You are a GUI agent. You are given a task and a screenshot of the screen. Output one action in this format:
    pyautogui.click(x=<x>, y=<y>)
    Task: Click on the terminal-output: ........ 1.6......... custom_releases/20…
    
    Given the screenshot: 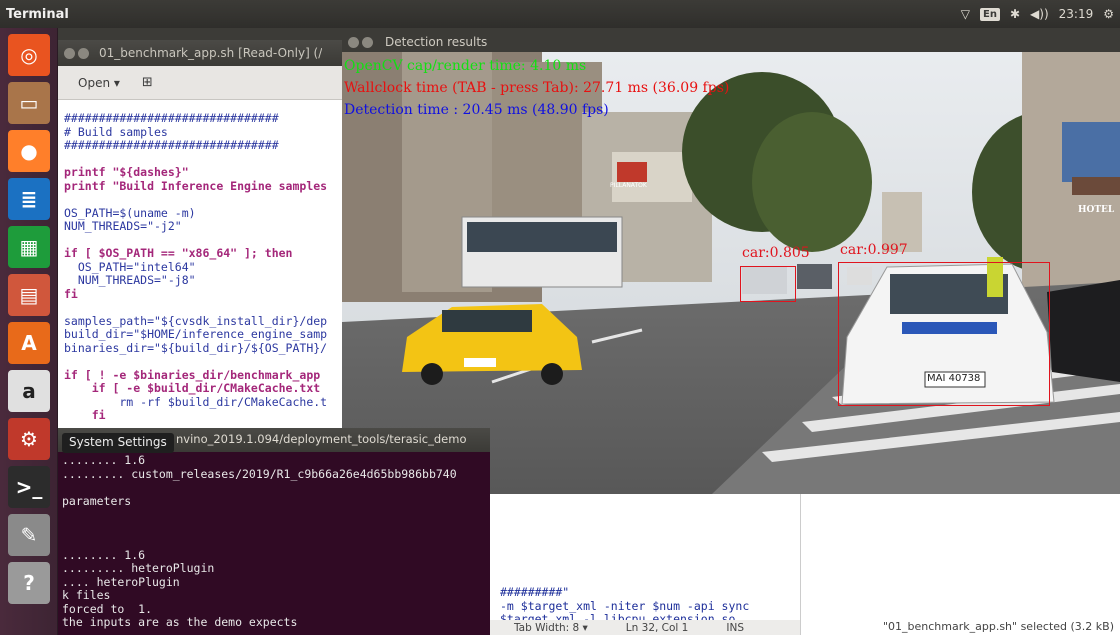 What is the action you would take?
    pyautogui.click(x=274, y=542)
    